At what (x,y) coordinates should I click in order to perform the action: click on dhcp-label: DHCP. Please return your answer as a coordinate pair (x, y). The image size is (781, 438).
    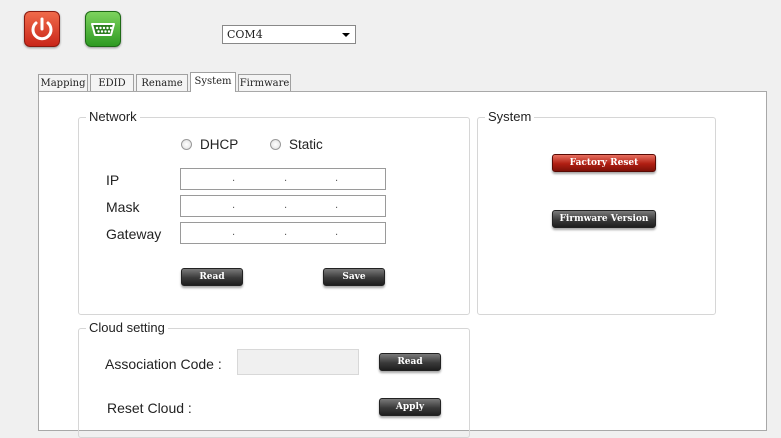
    Looking at the image, I should click on (219, 144).